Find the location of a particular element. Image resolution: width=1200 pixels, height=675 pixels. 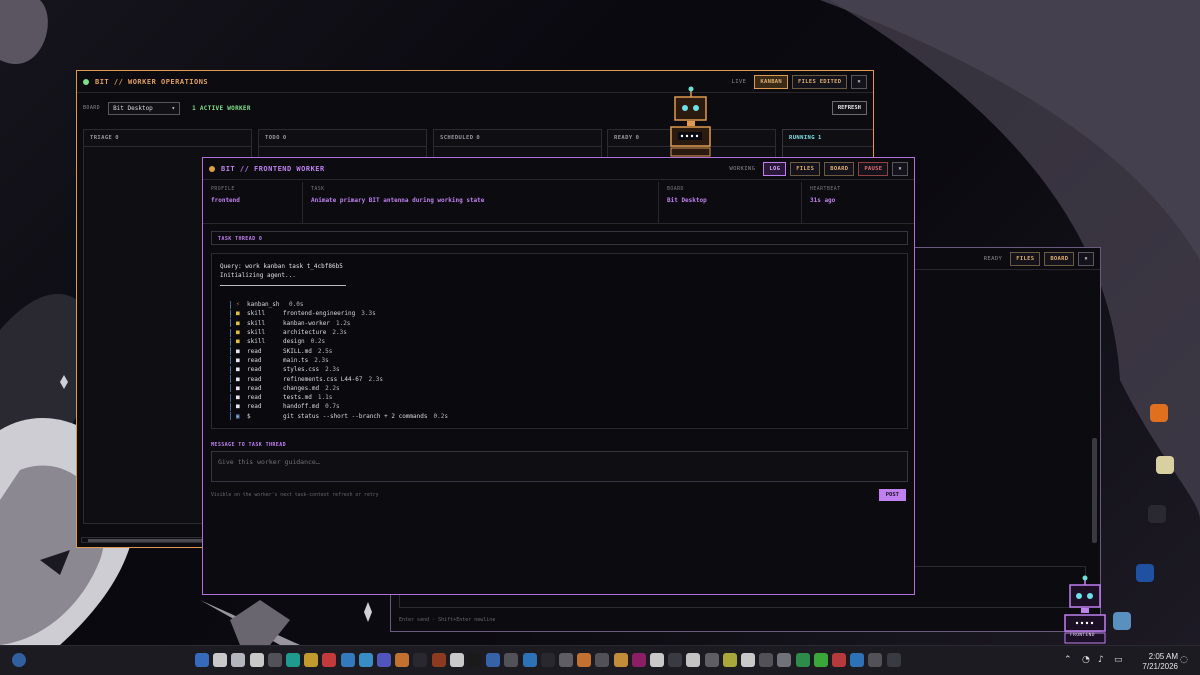

files-taskbar-icon is located at coordinates (311, 660).